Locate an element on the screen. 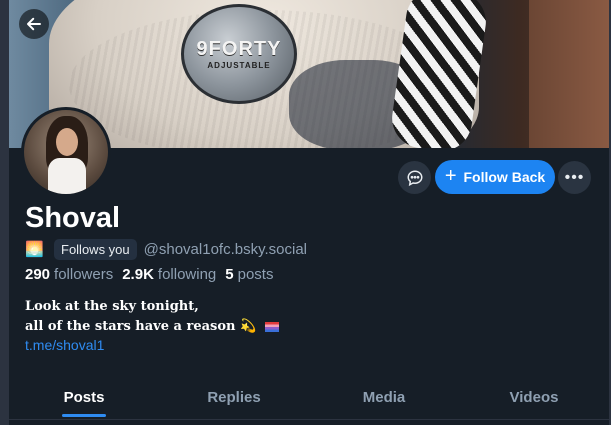 The image size is (611, 425). follow-back-button: + Follow Back is located at coordinates (495, 177).